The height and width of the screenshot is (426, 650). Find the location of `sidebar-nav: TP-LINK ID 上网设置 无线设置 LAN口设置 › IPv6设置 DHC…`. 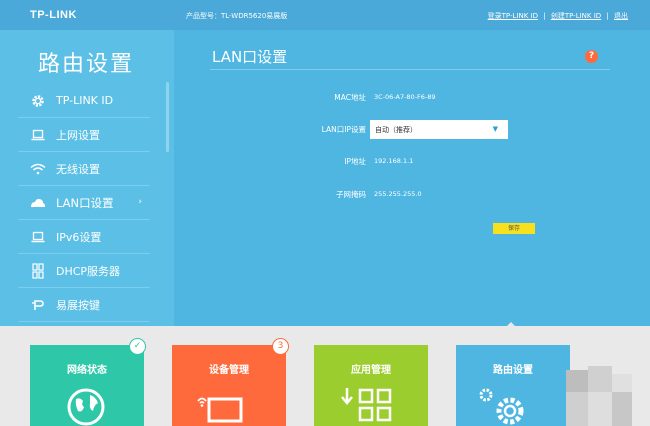

sidebar-nav: TP-LINK ID 上网设置 无线设置 LAN口设置 › IPv6设置 DHC… is located at coordinates (84, 203).